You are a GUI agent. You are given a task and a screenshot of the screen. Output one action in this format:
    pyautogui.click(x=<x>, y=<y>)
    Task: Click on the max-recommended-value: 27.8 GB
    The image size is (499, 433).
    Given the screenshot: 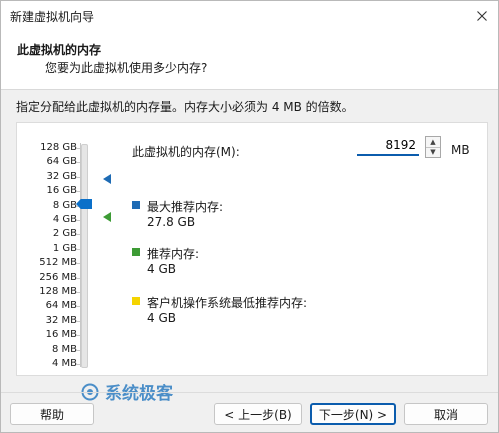 What is the action you would take?
    pyautogui.click(x=171, y=222)
    